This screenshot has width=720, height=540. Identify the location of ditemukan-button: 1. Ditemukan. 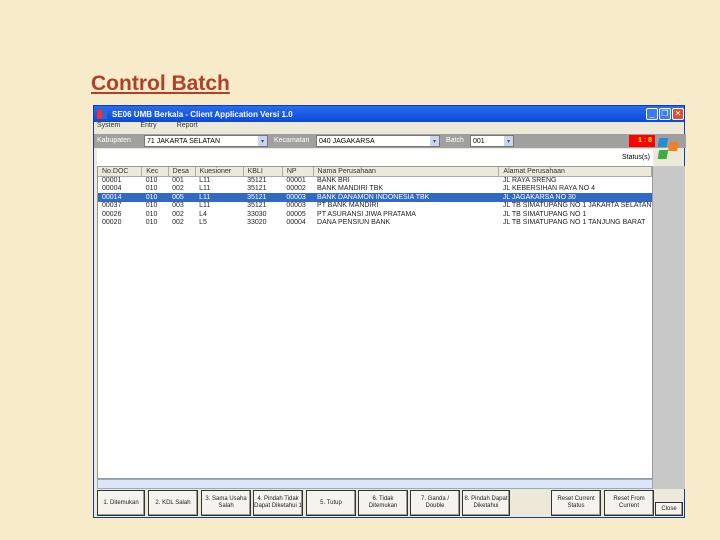
(121, 503).